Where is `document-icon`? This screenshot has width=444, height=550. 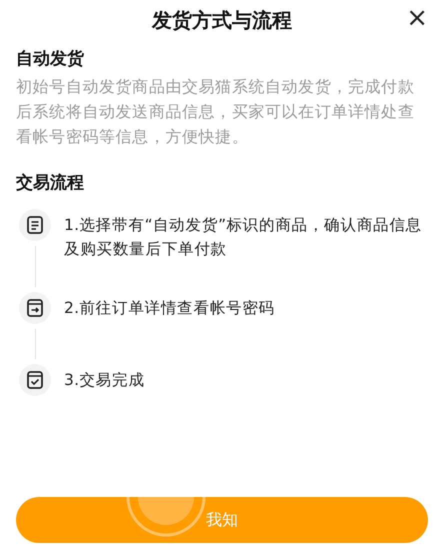 document-icon is located at coordinates (35, 225).